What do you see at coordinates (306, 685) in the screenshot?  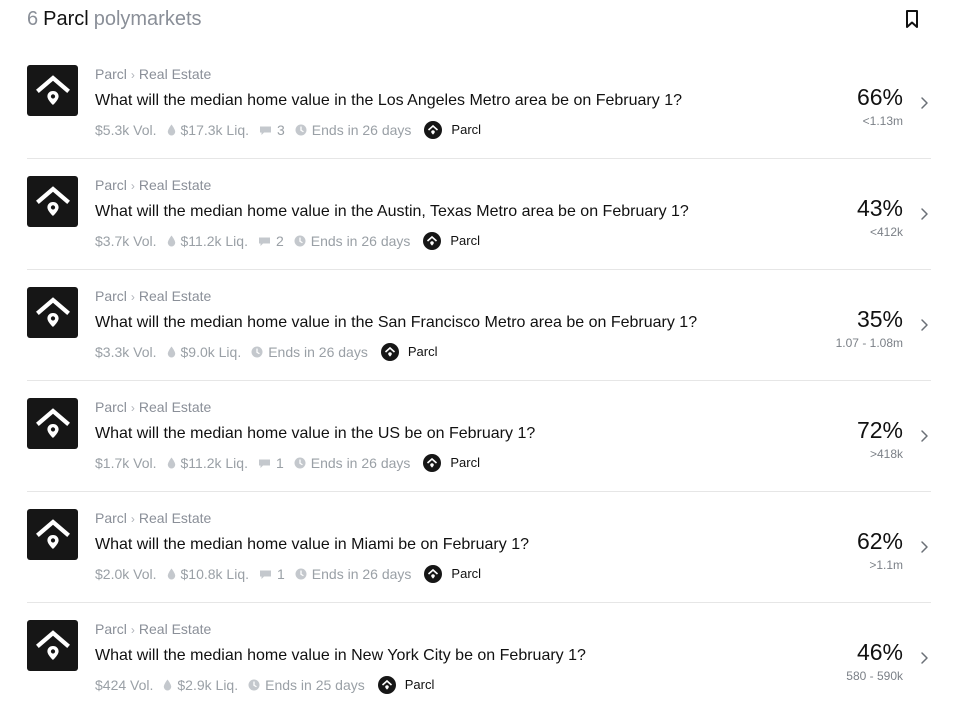 I see `ends: Ends in 25 days` at bounding box center [306, 685].